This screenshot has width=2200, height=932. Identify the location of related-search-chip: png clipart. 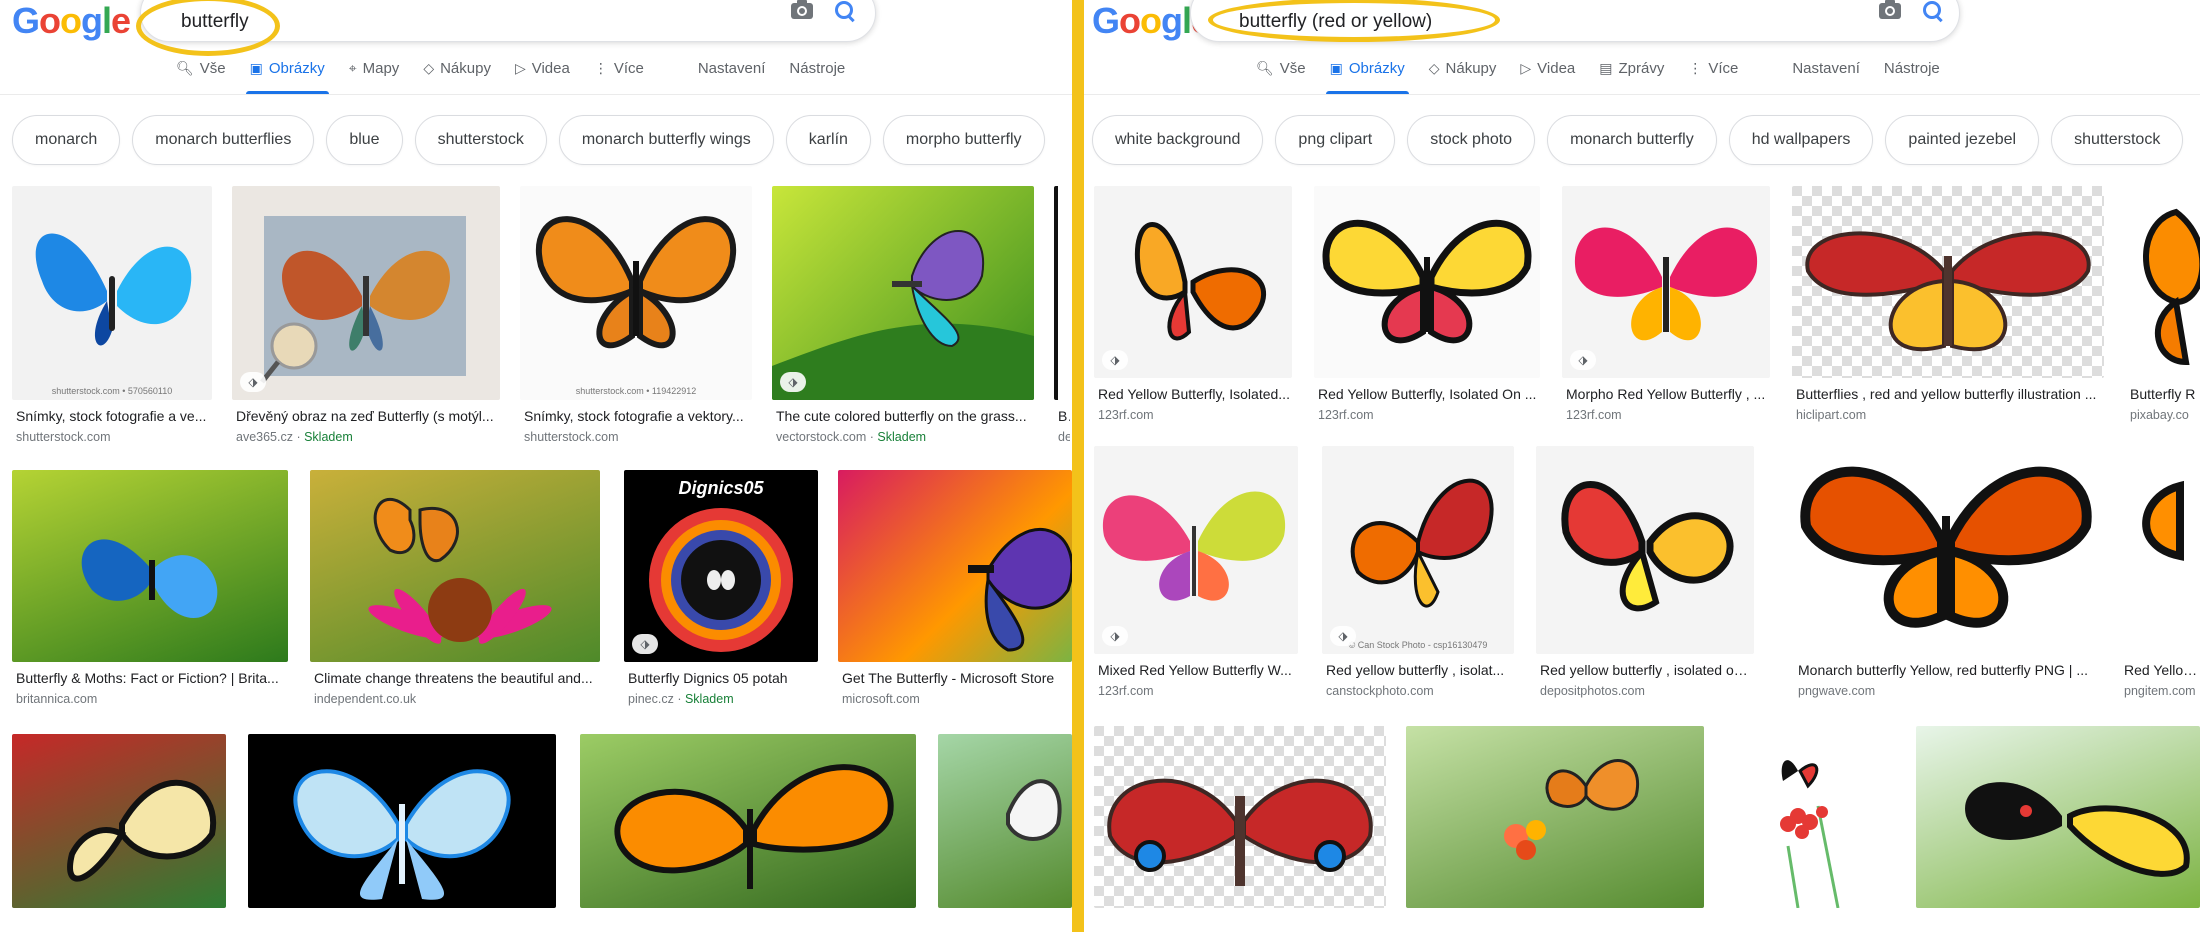
(1335, 140).